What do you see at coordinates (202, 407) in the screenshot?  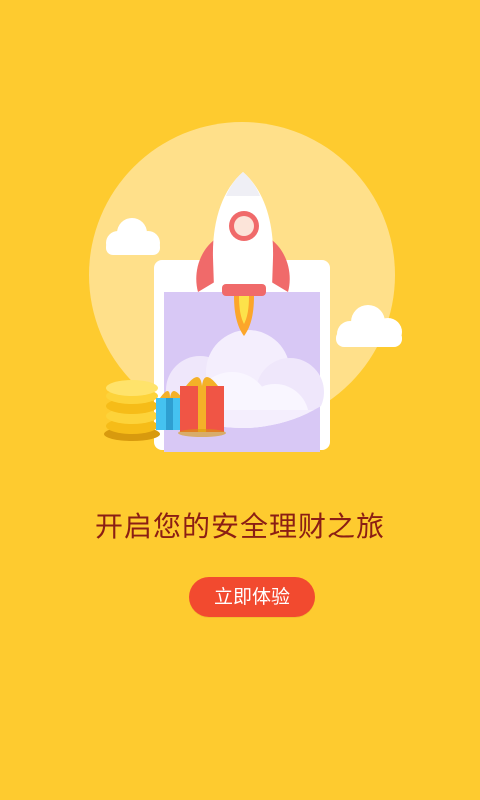 I see `gift-icon` at bounding box center [202, 407].